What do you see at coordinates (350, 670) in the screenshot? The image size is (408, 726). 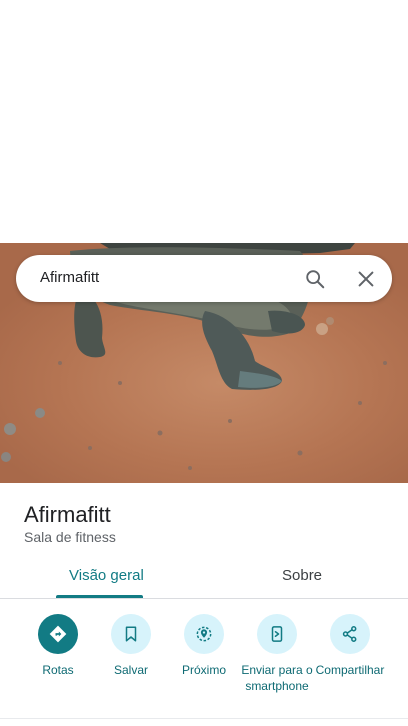 I see `share-label: Compartilhar` at bounding box center [350, 670].